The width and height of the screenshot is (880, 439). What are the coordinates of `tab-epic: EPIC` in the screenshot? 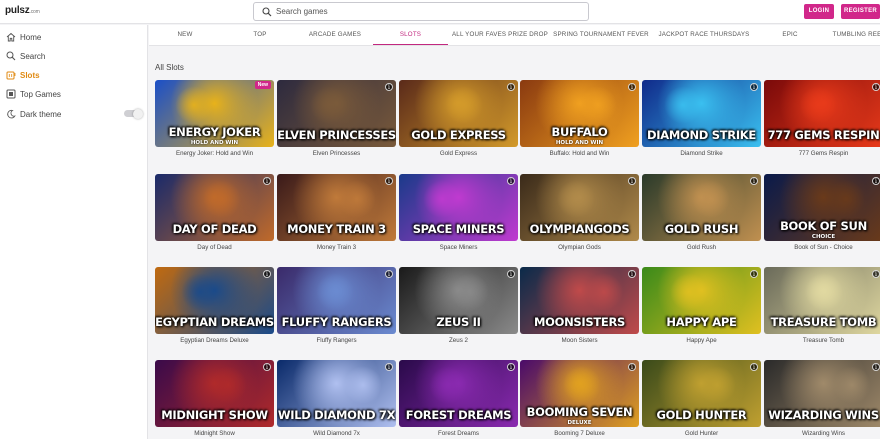 It's located at (790, 35).